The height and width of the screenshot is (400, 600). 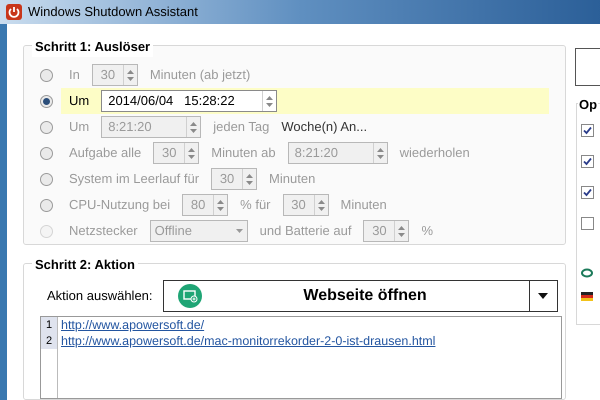 I want to click on option-label: %, so click(x=427, y=231).